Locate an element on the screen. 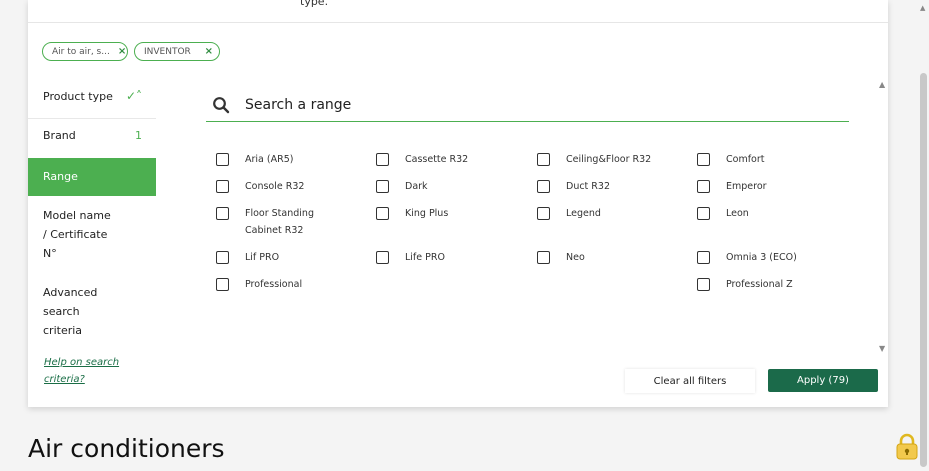 This screenshot has height=471, width=929. option-label: Aria (AR5) is located at coordinates (269, 159).